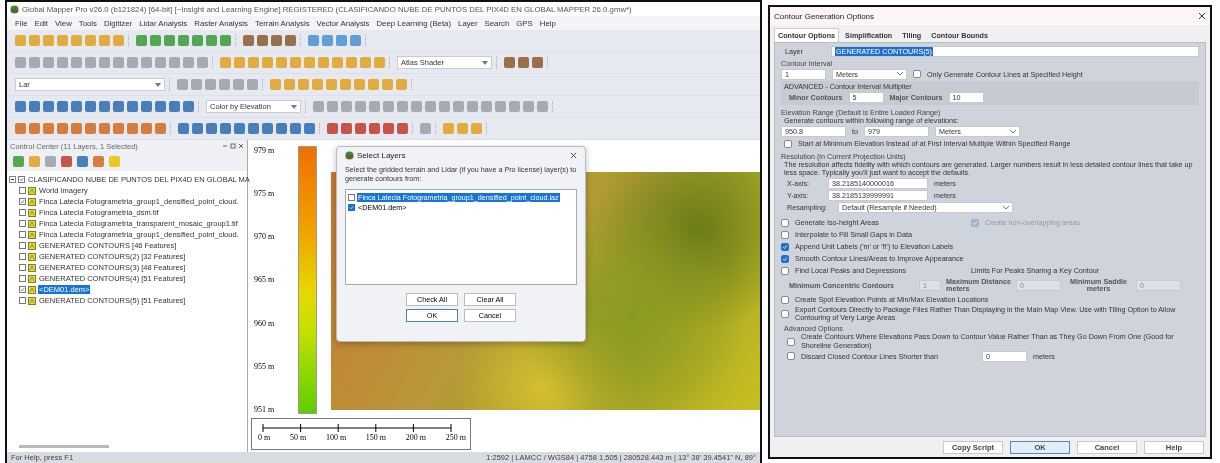 The width and height of the screenshot is (1220, 463). I want to click on close-icon, so click(1202, 16).